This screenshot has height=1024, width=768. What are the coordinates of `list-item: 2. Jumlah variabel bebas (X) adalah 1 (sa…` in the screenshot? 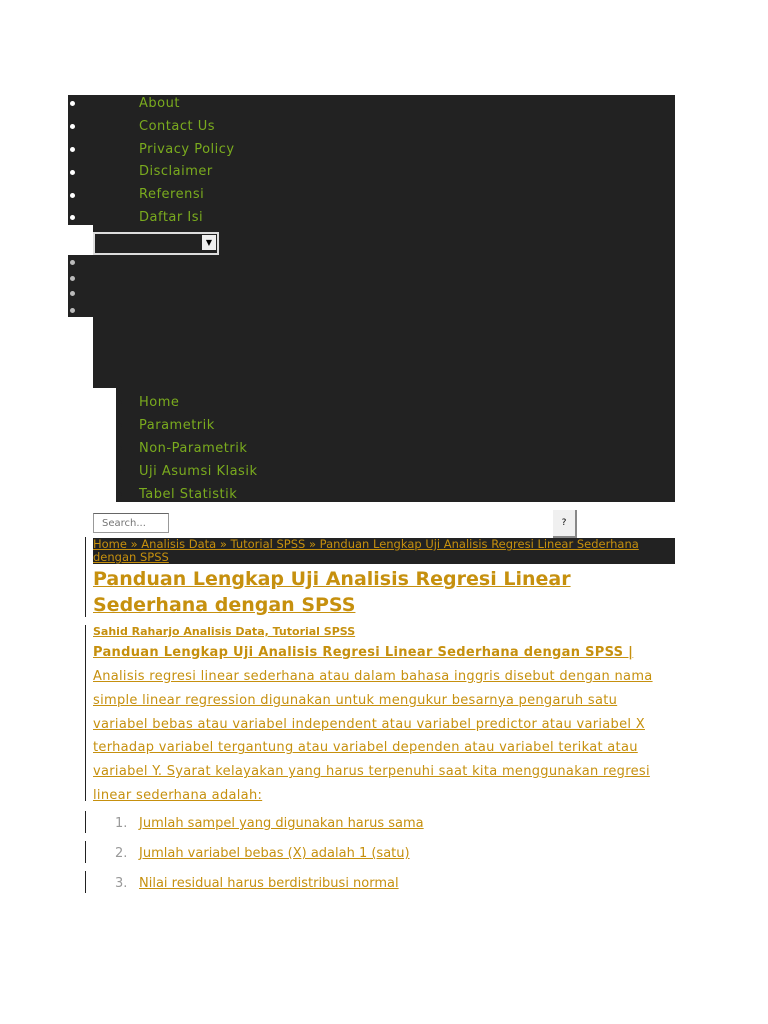 It's located at (262, 853).